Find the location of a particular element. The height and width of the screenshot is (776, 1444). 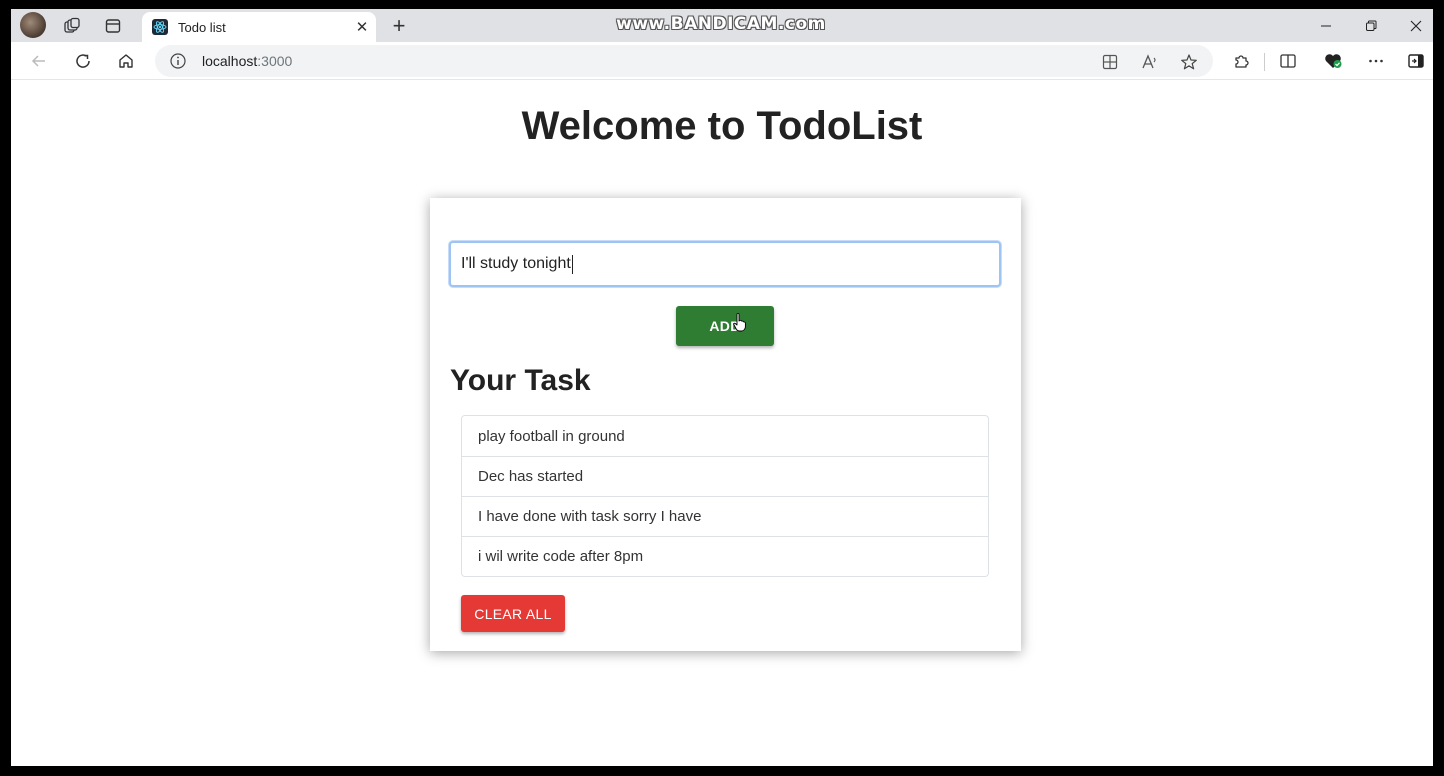

list-item: play football in ground is located at coordinates (551, 436).